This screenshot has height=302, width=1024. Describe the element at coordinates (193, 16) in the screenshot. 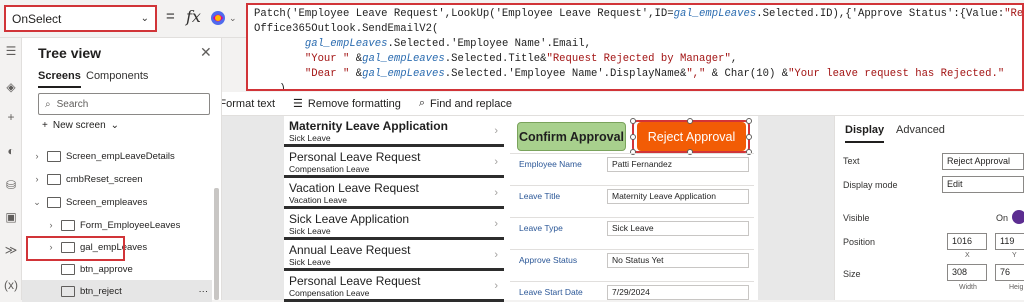

I see `fx-icon: fx` at that location.